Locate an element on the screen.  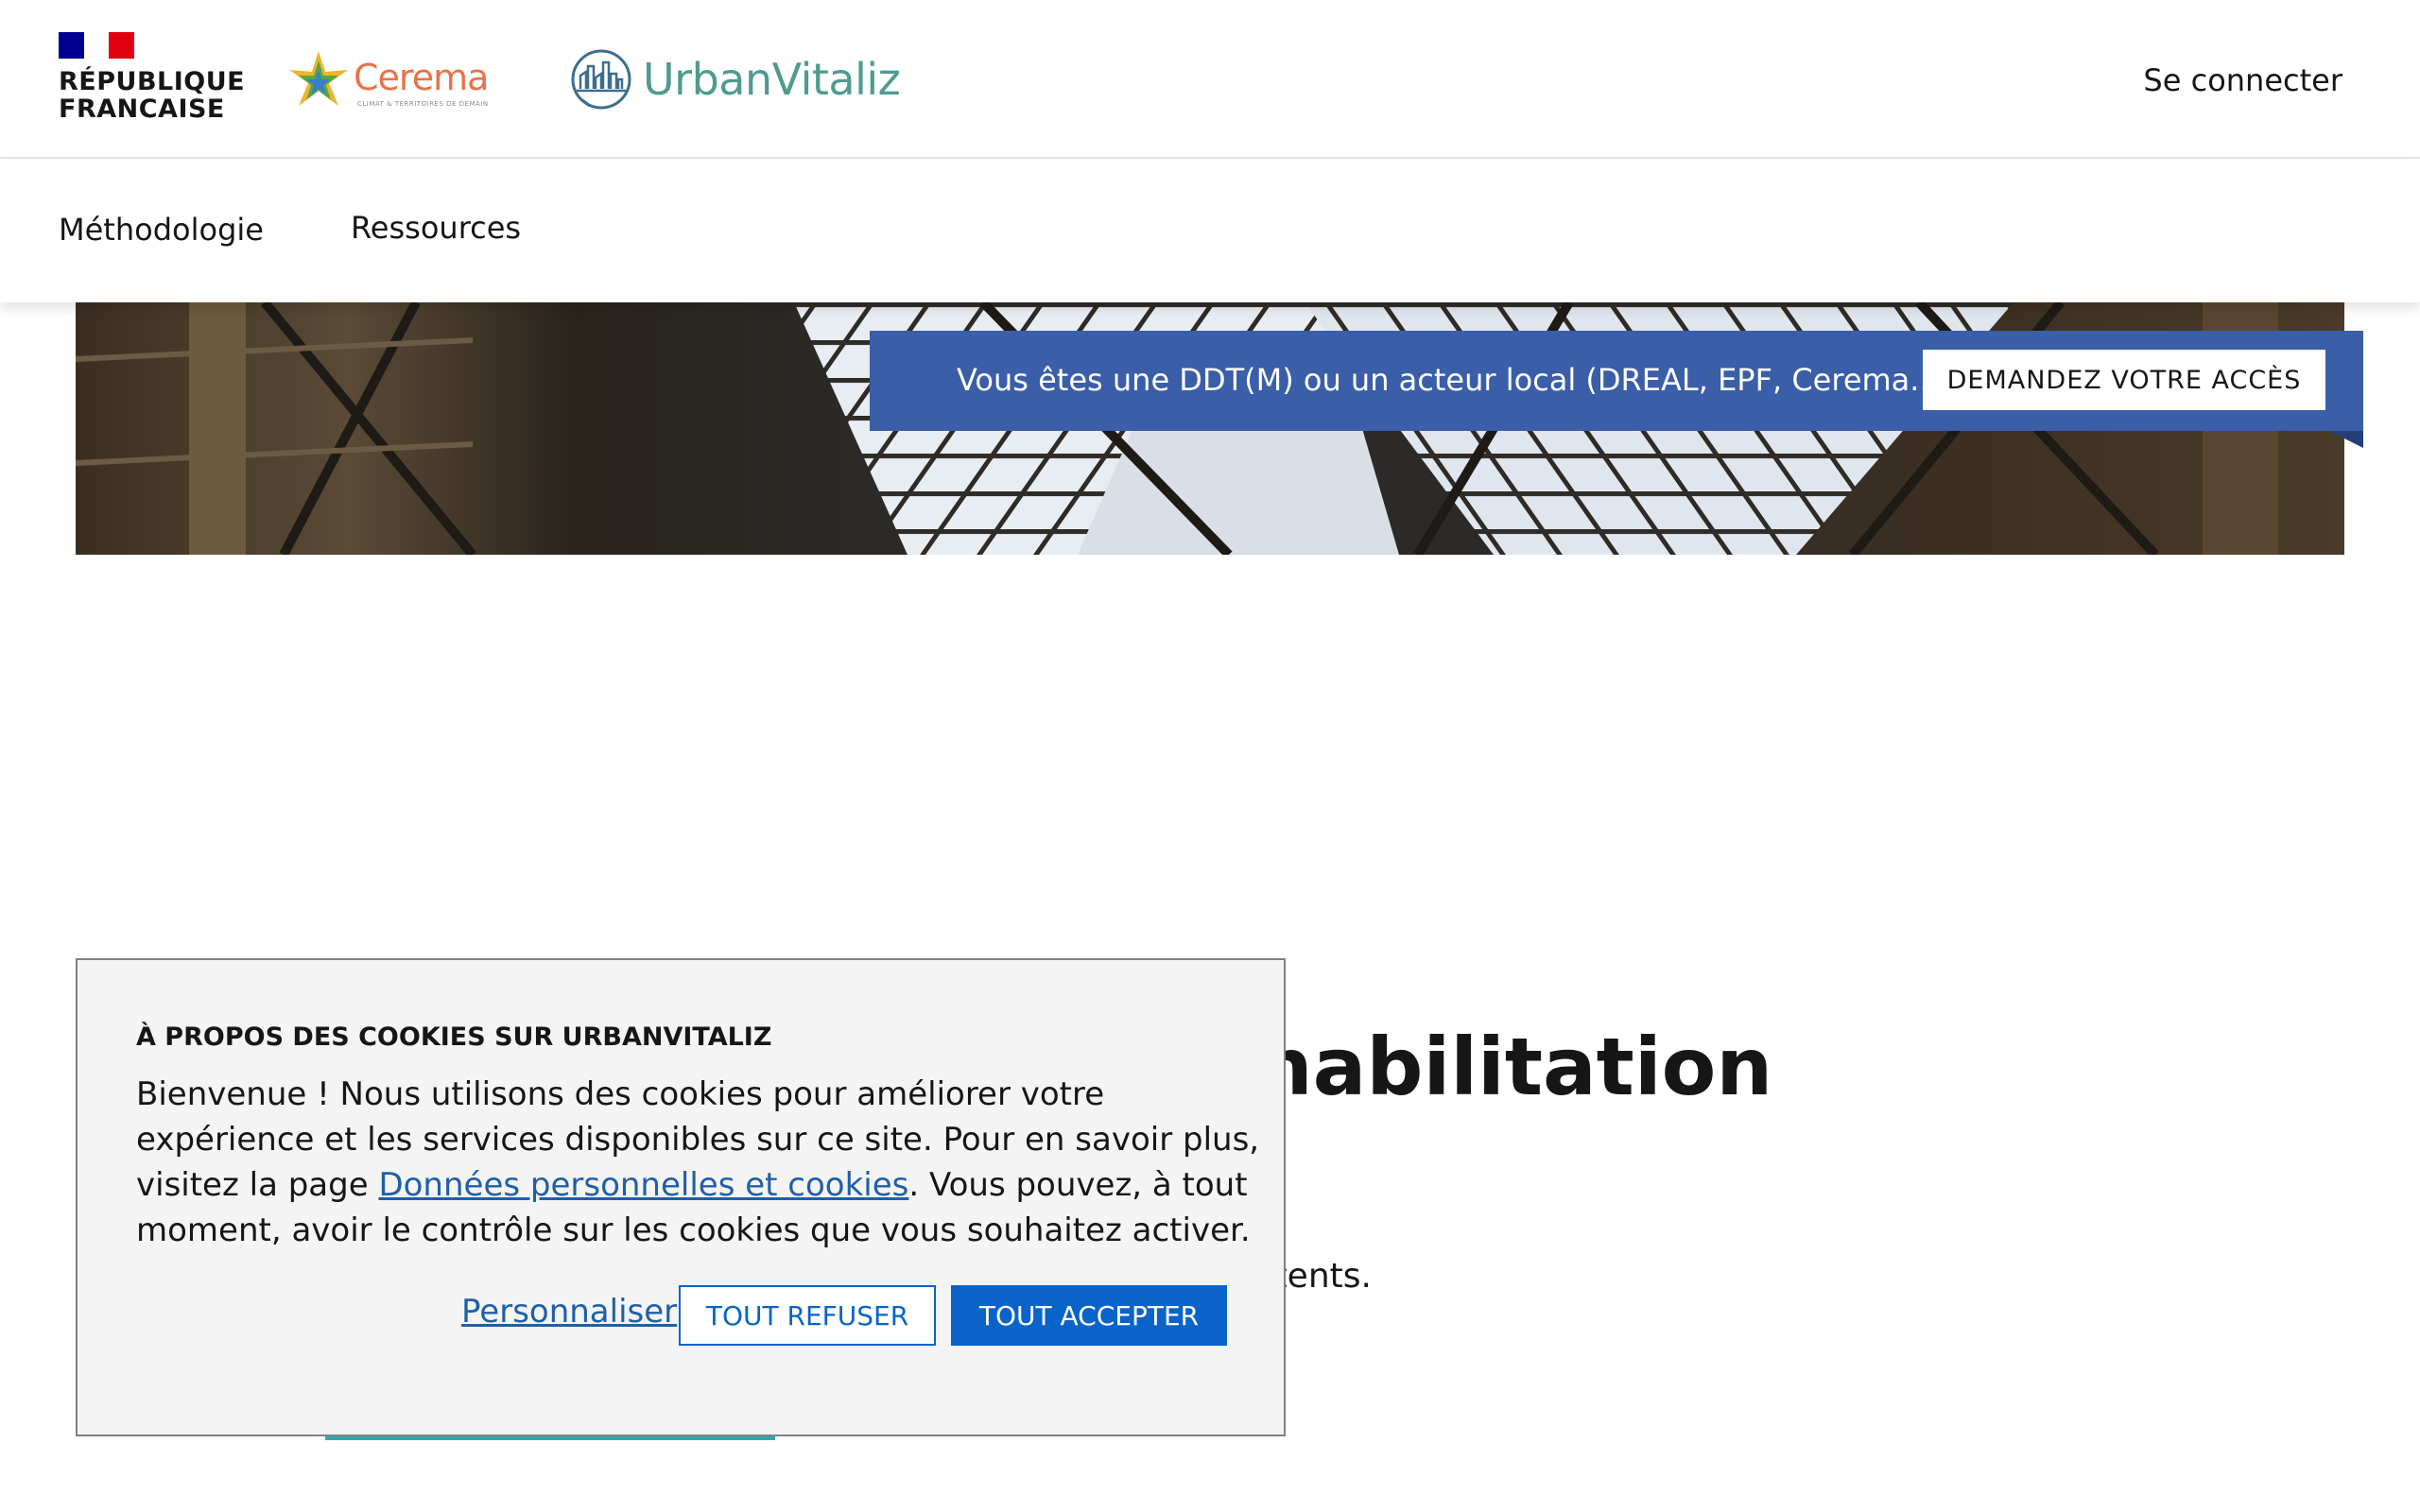
urbanvitaliz-logo: UrbanVitaliz is located at coordinates (735, 79).